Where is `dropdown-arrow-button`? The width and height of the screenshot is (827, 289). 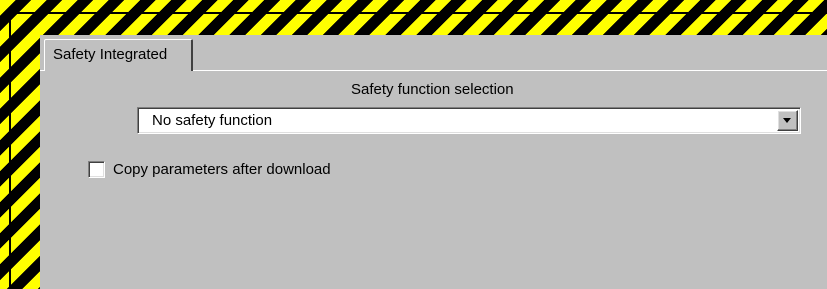
dropdown-arrow-button is located at coordinates (787, 120).